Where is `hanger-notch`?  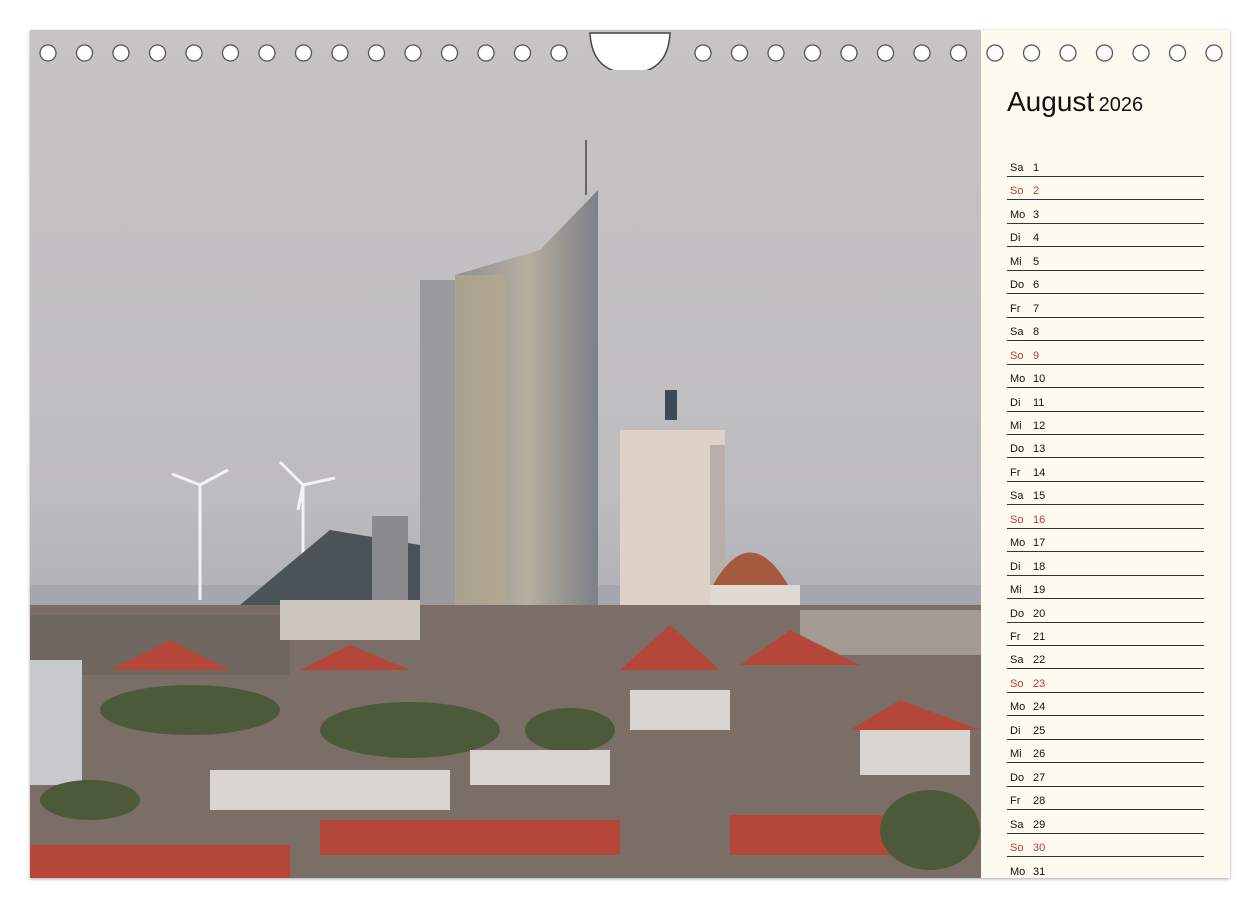 hanger-notch is located at coordinates (630, 51).